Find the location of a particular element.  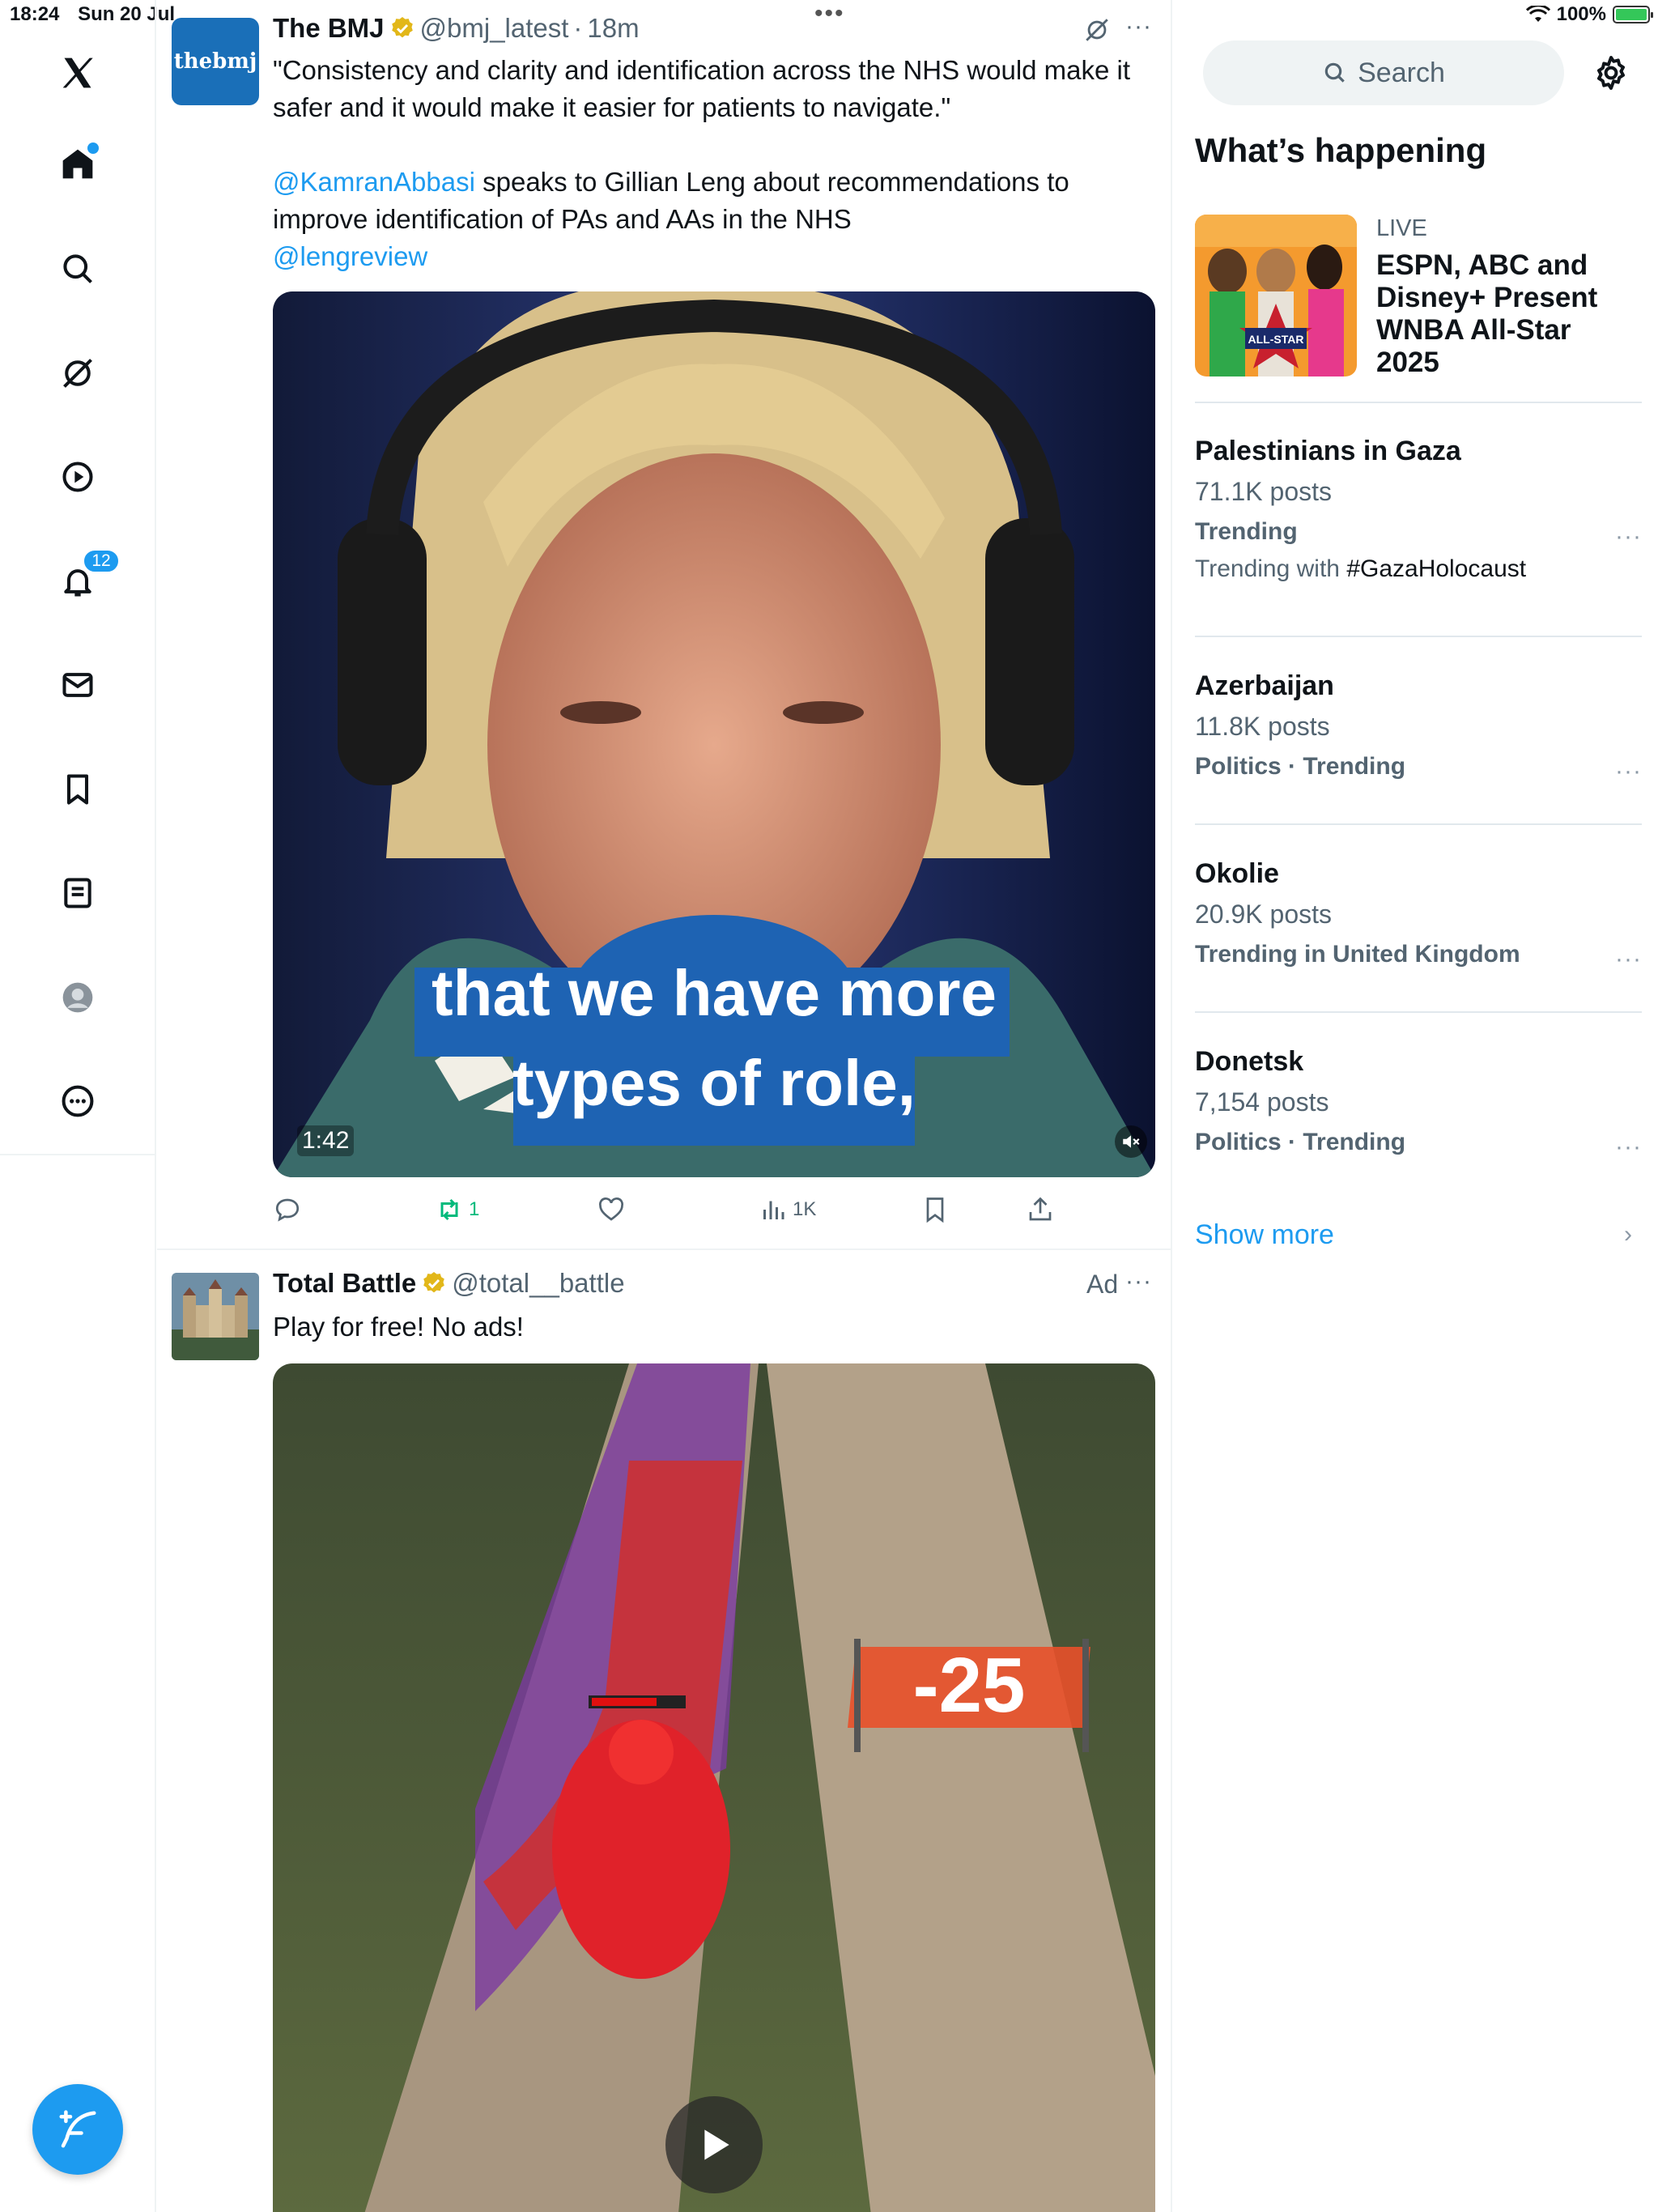

repost-icon is located at coordinates (449, 1210).